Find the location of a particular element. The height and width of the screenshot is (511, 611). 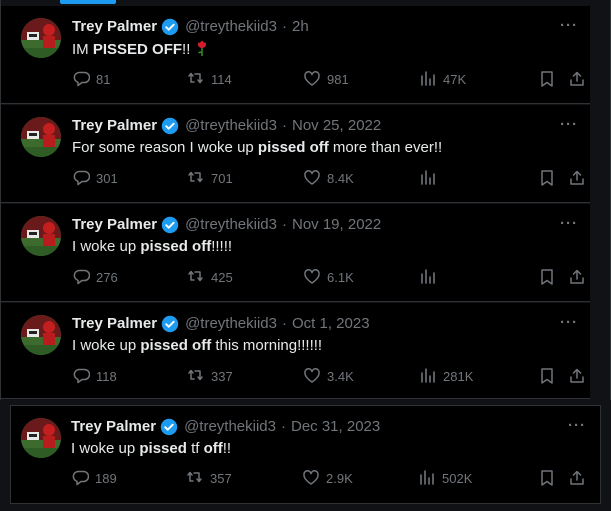

tweet-text-segment: off is located at coordinates (213, 448).